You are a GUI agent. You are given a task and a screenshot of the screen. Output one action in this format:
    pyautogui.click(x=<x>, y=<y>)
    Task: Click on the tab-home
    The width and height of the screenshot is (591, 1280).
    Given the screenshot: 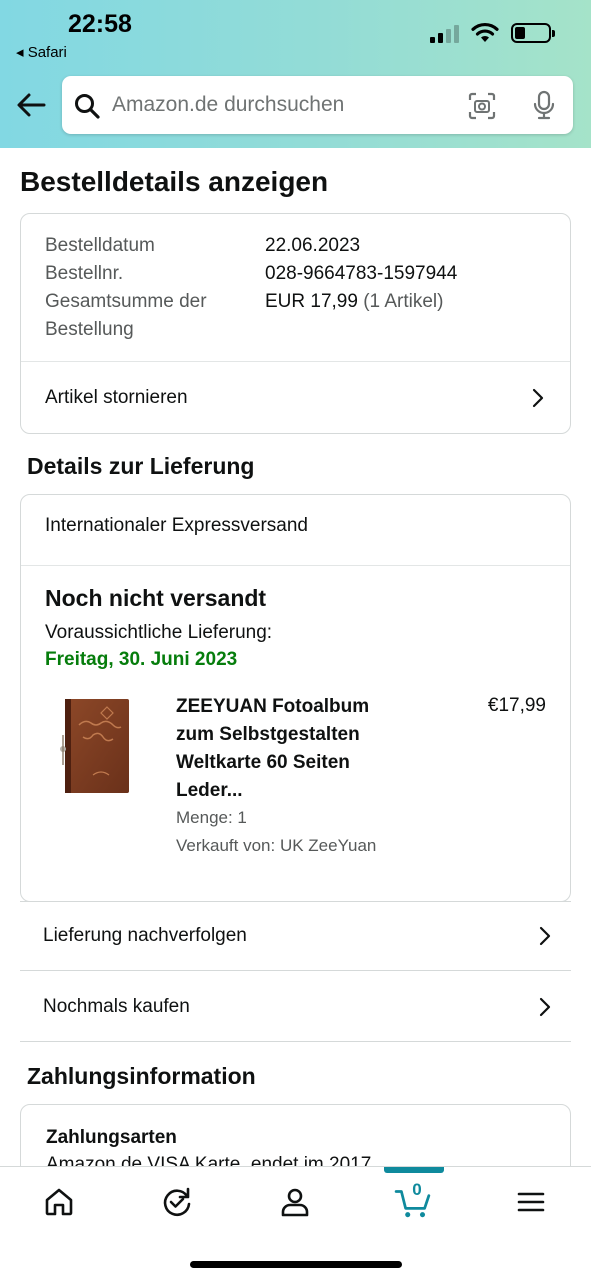 What is the action you would take?
    pyautogui.click(x=59, y=1202)
    